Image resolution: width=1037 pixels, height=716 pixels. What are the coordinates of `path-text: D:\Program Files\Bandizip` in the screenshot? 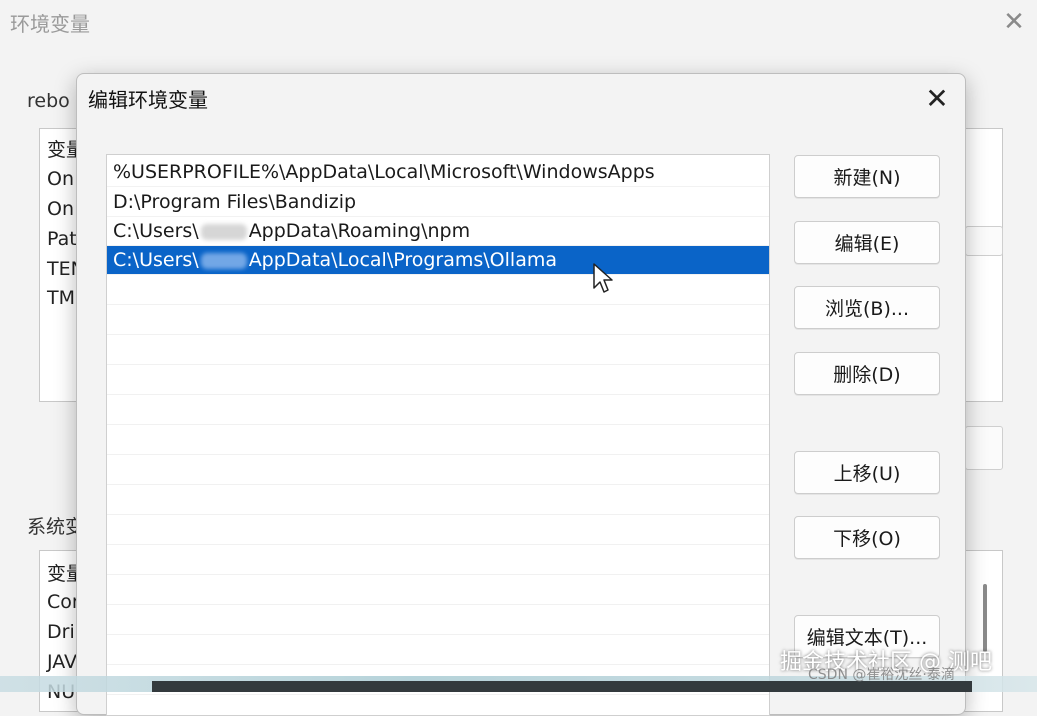 It's located at (235, 202).